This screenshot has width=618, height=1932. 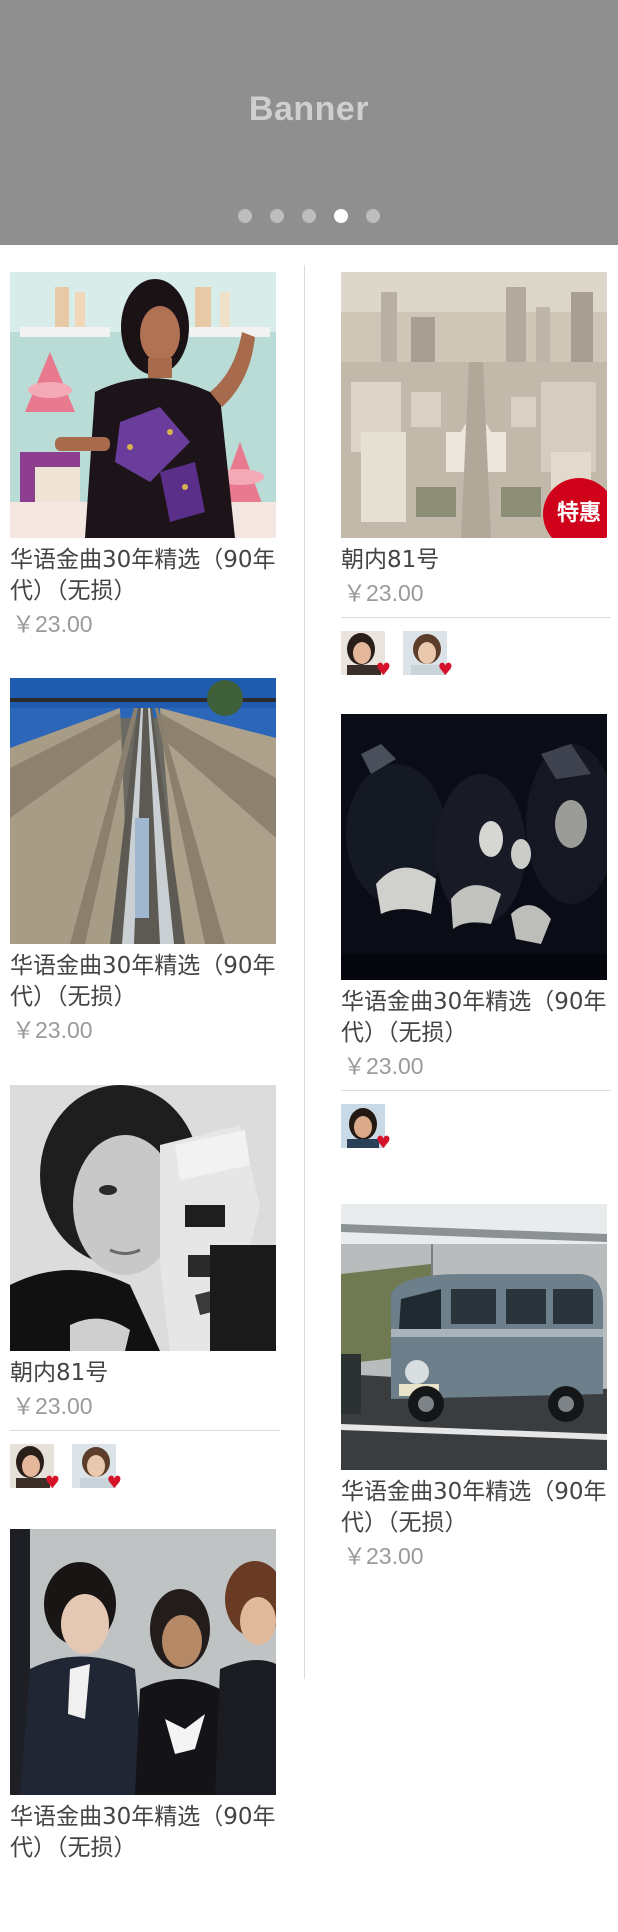 I want to click on banner-carousel: Banner, so click(x=309, y=122).